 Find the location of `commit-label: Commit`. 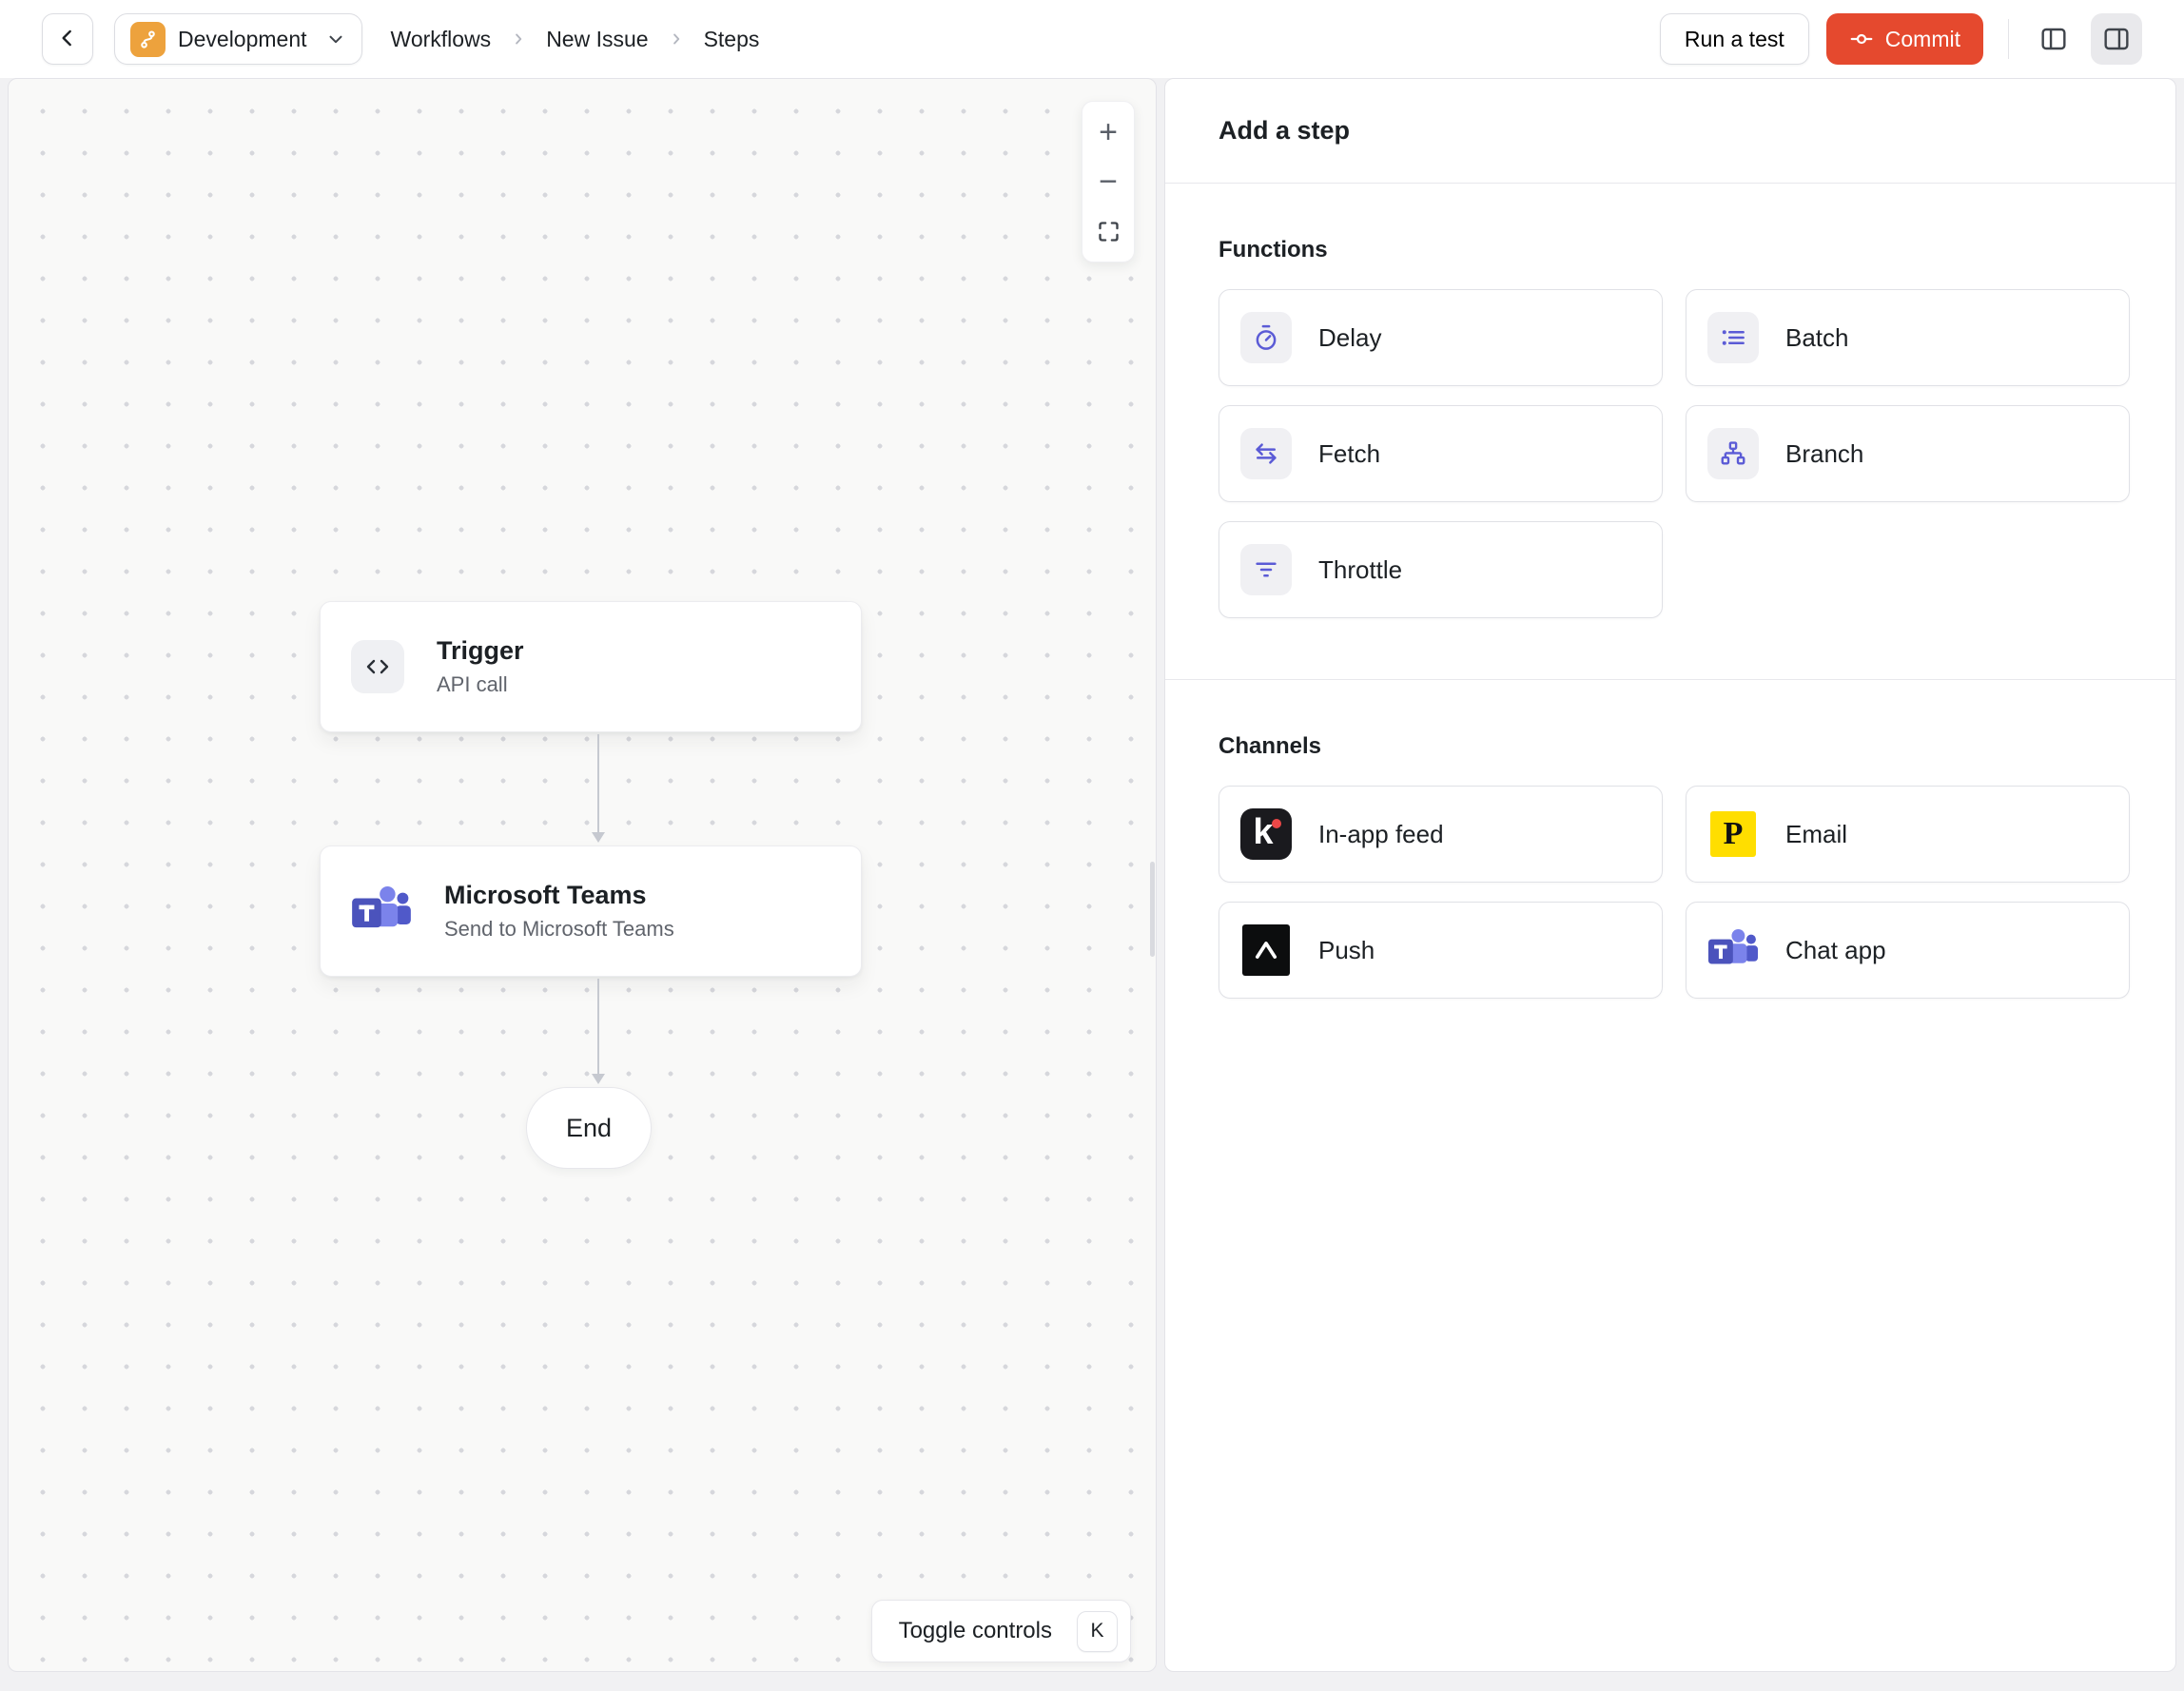

commit-label: Commit is located at coordinates (1922, 38).